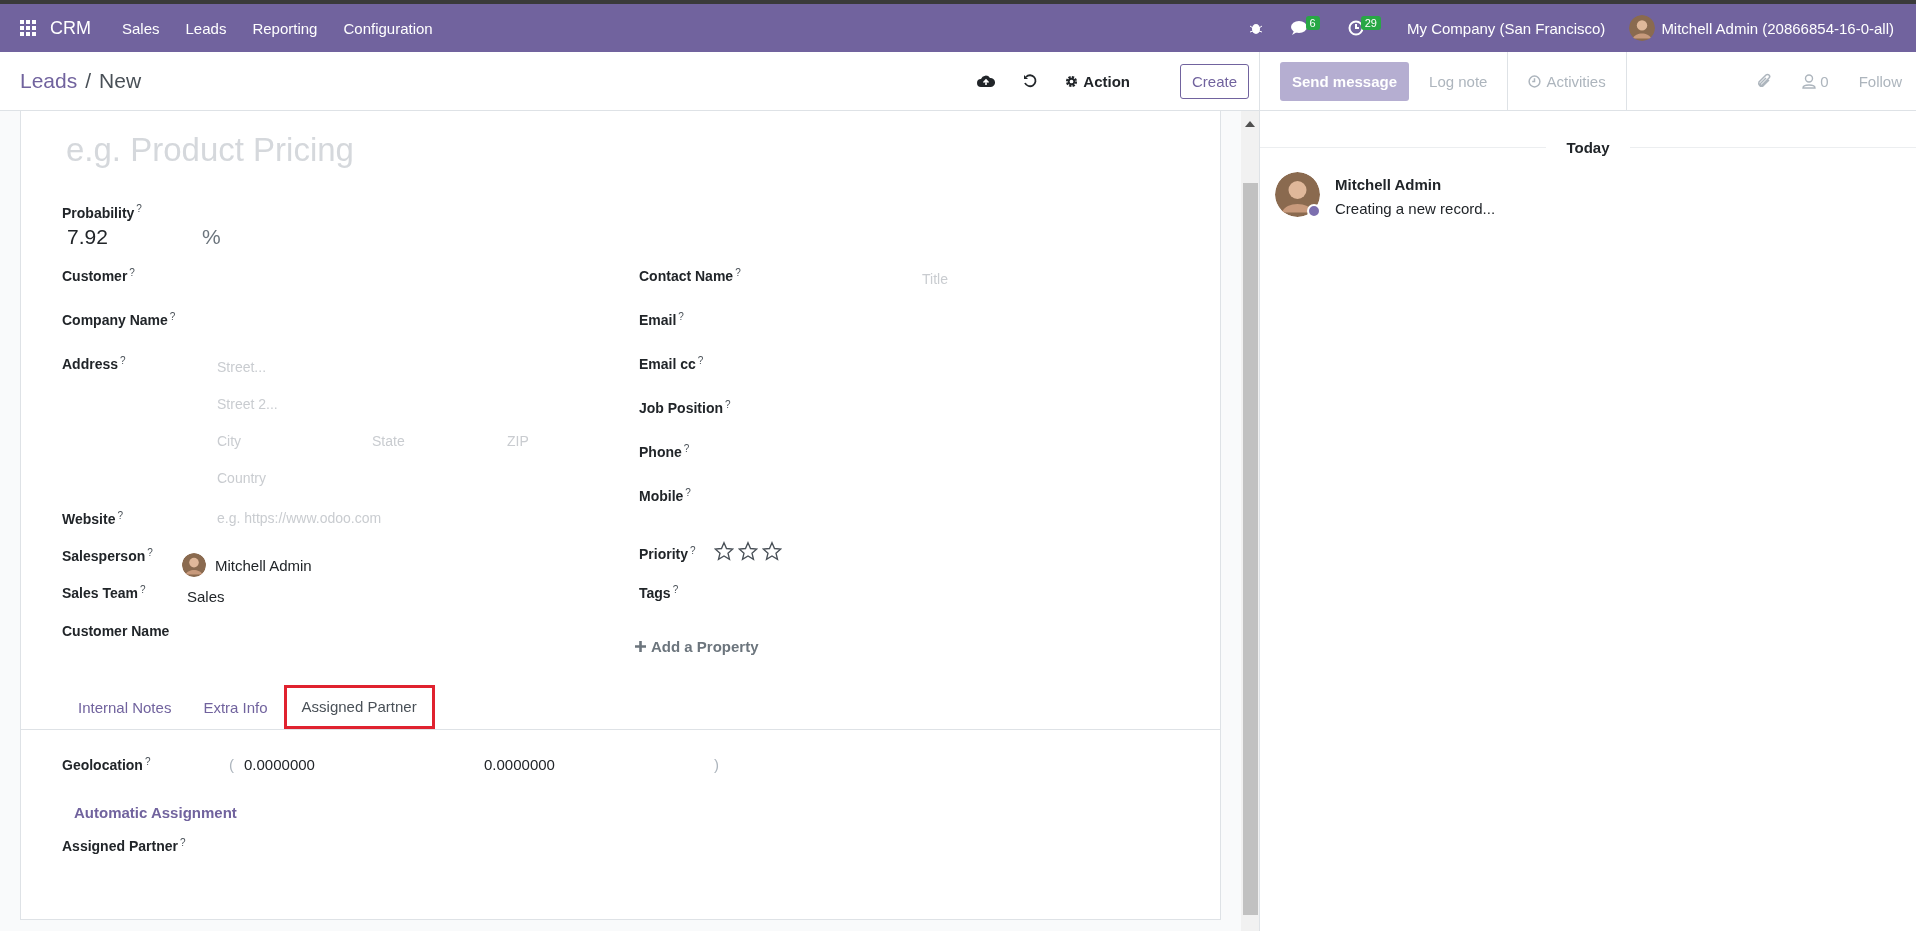 Image resolution: width=1916 pixels, height=931 pixels. What do you see at coordinates (1312, 23) in the screenshot?
I see `message-count-badge: 6` at bounding box center [1312, 23].